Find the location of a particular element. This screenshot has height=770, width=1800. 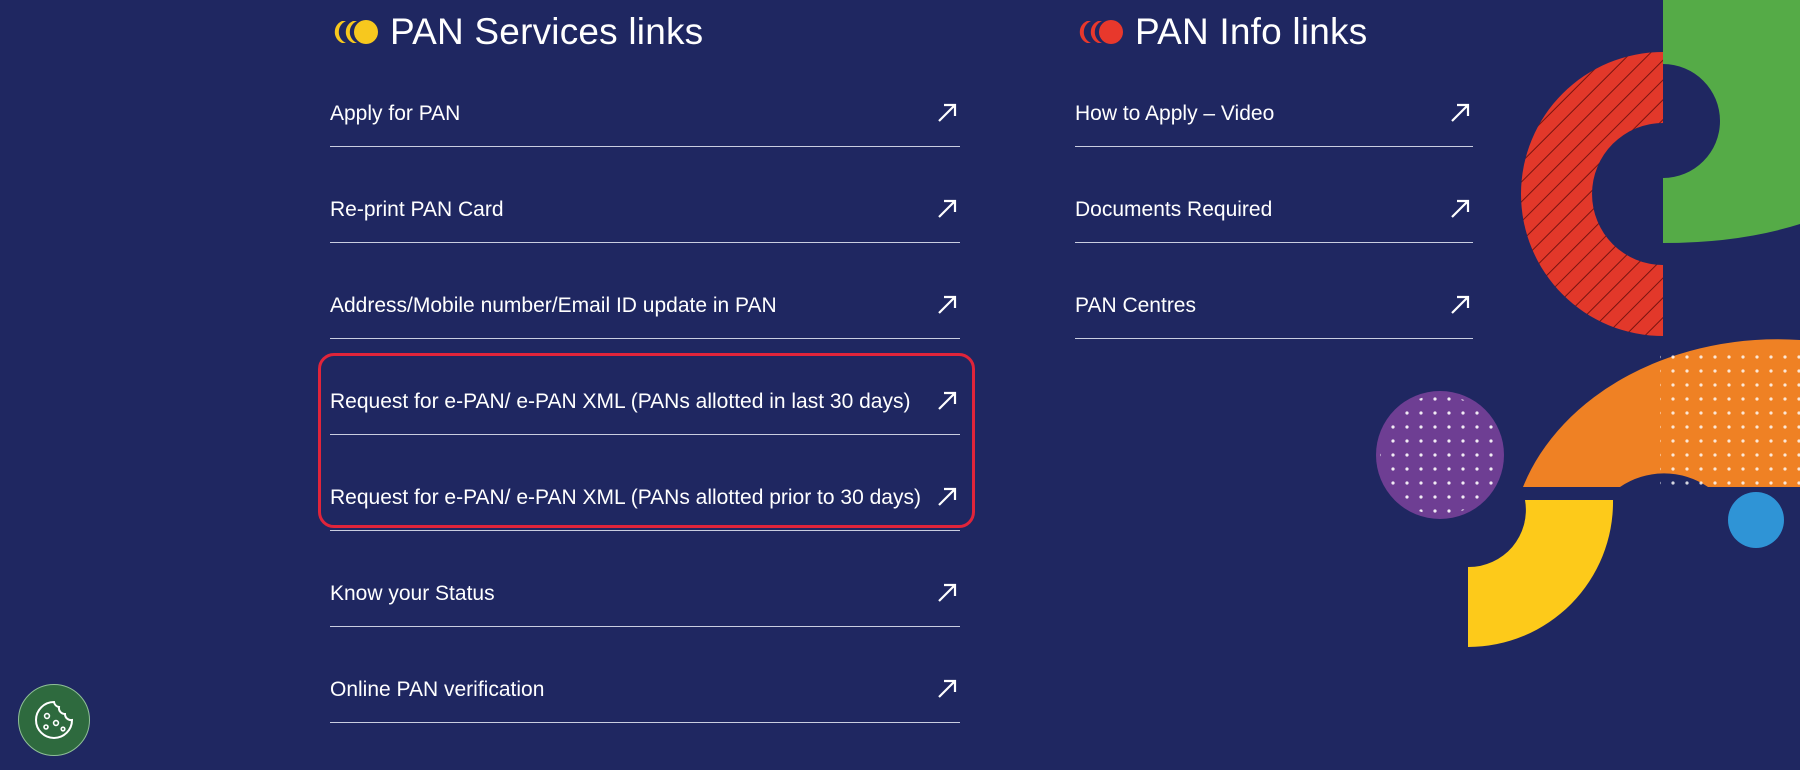

decor-green-ring is located at coordinates (1731, 121).